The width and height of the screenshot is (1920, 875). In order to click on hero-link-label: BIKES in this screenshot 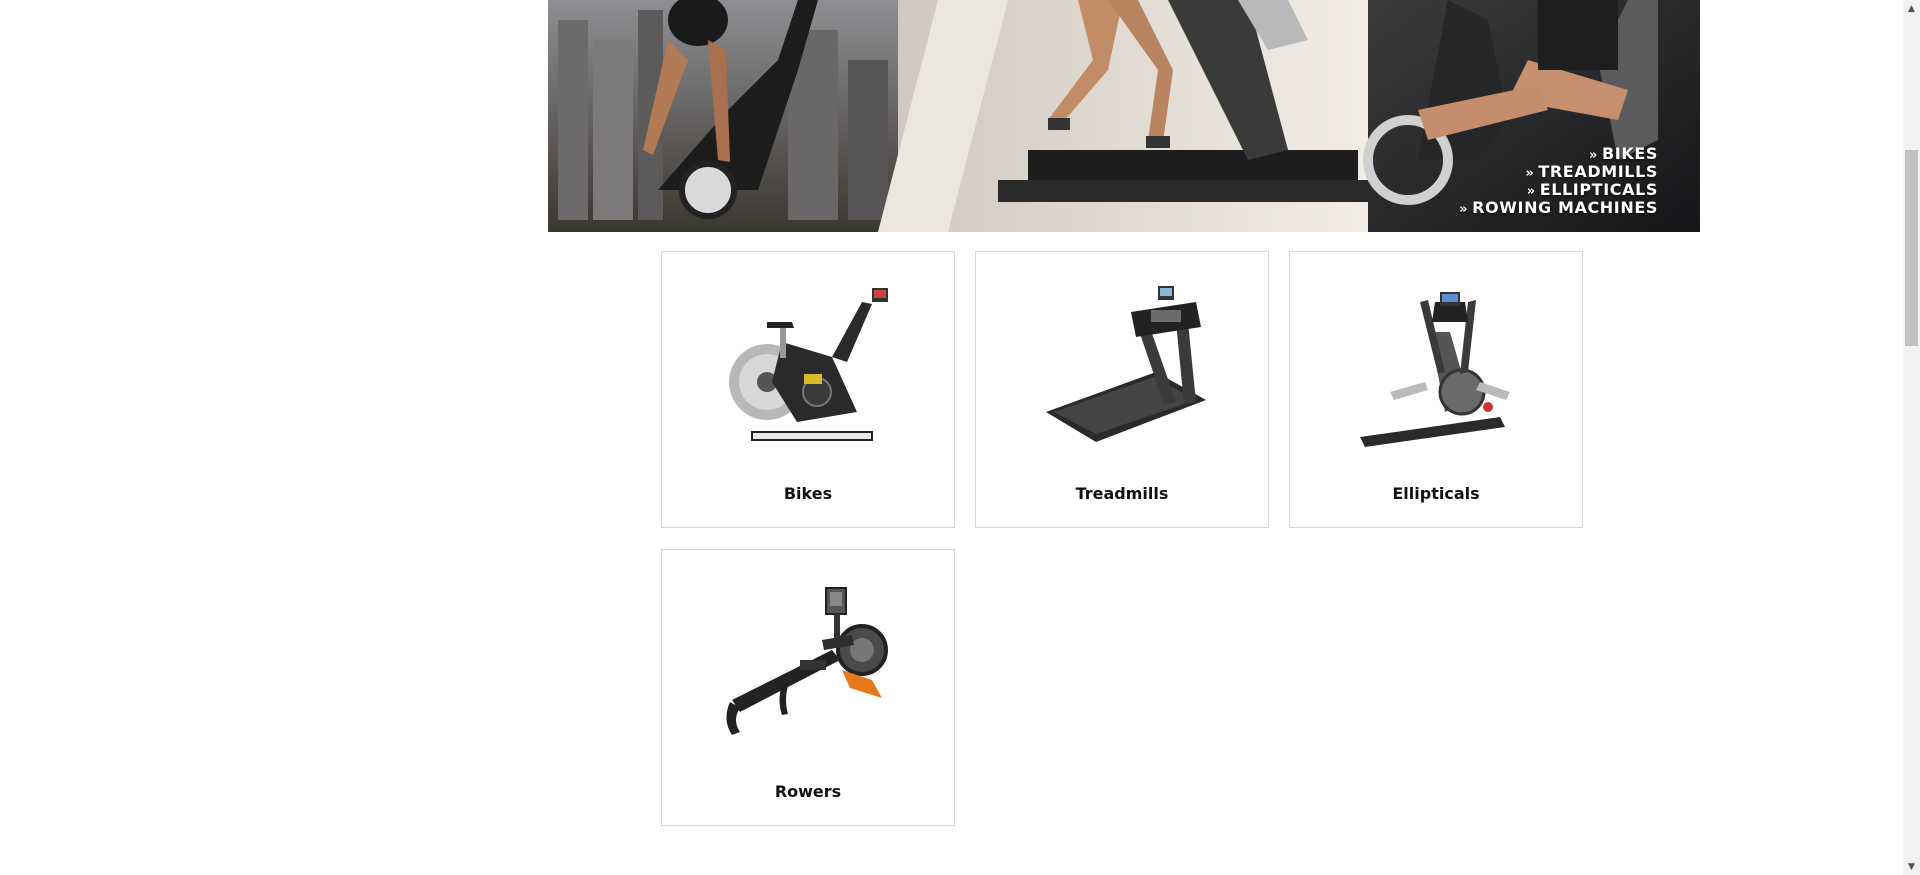, I will do `click(1630, 153)`.